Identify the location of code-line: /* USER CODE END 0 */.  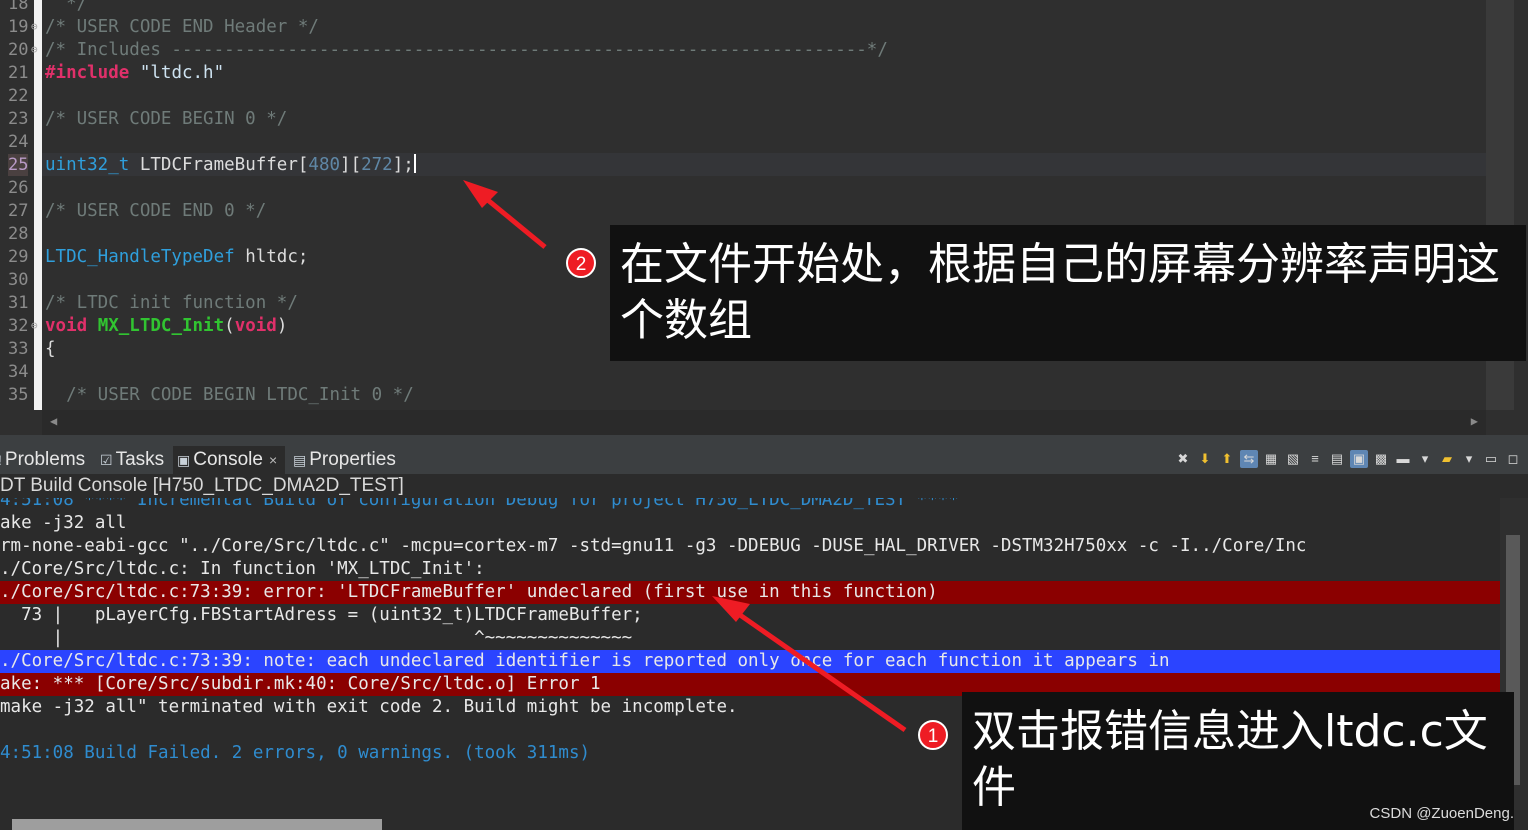
(155, 211).